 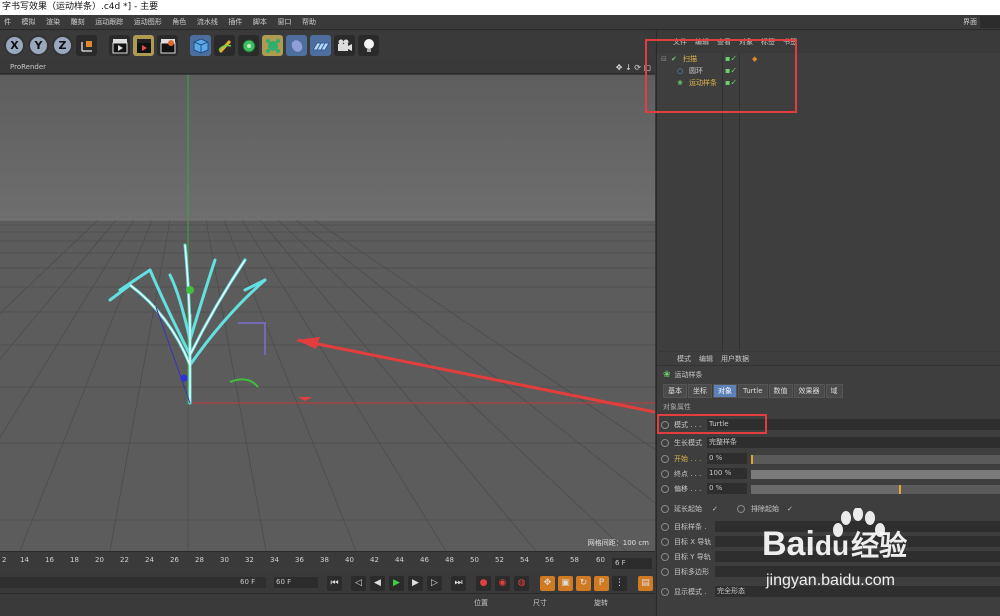 What do you see at coordinates (875, 474) in the screenshot?
I see `end-slider` at bounding box center [875, 474].